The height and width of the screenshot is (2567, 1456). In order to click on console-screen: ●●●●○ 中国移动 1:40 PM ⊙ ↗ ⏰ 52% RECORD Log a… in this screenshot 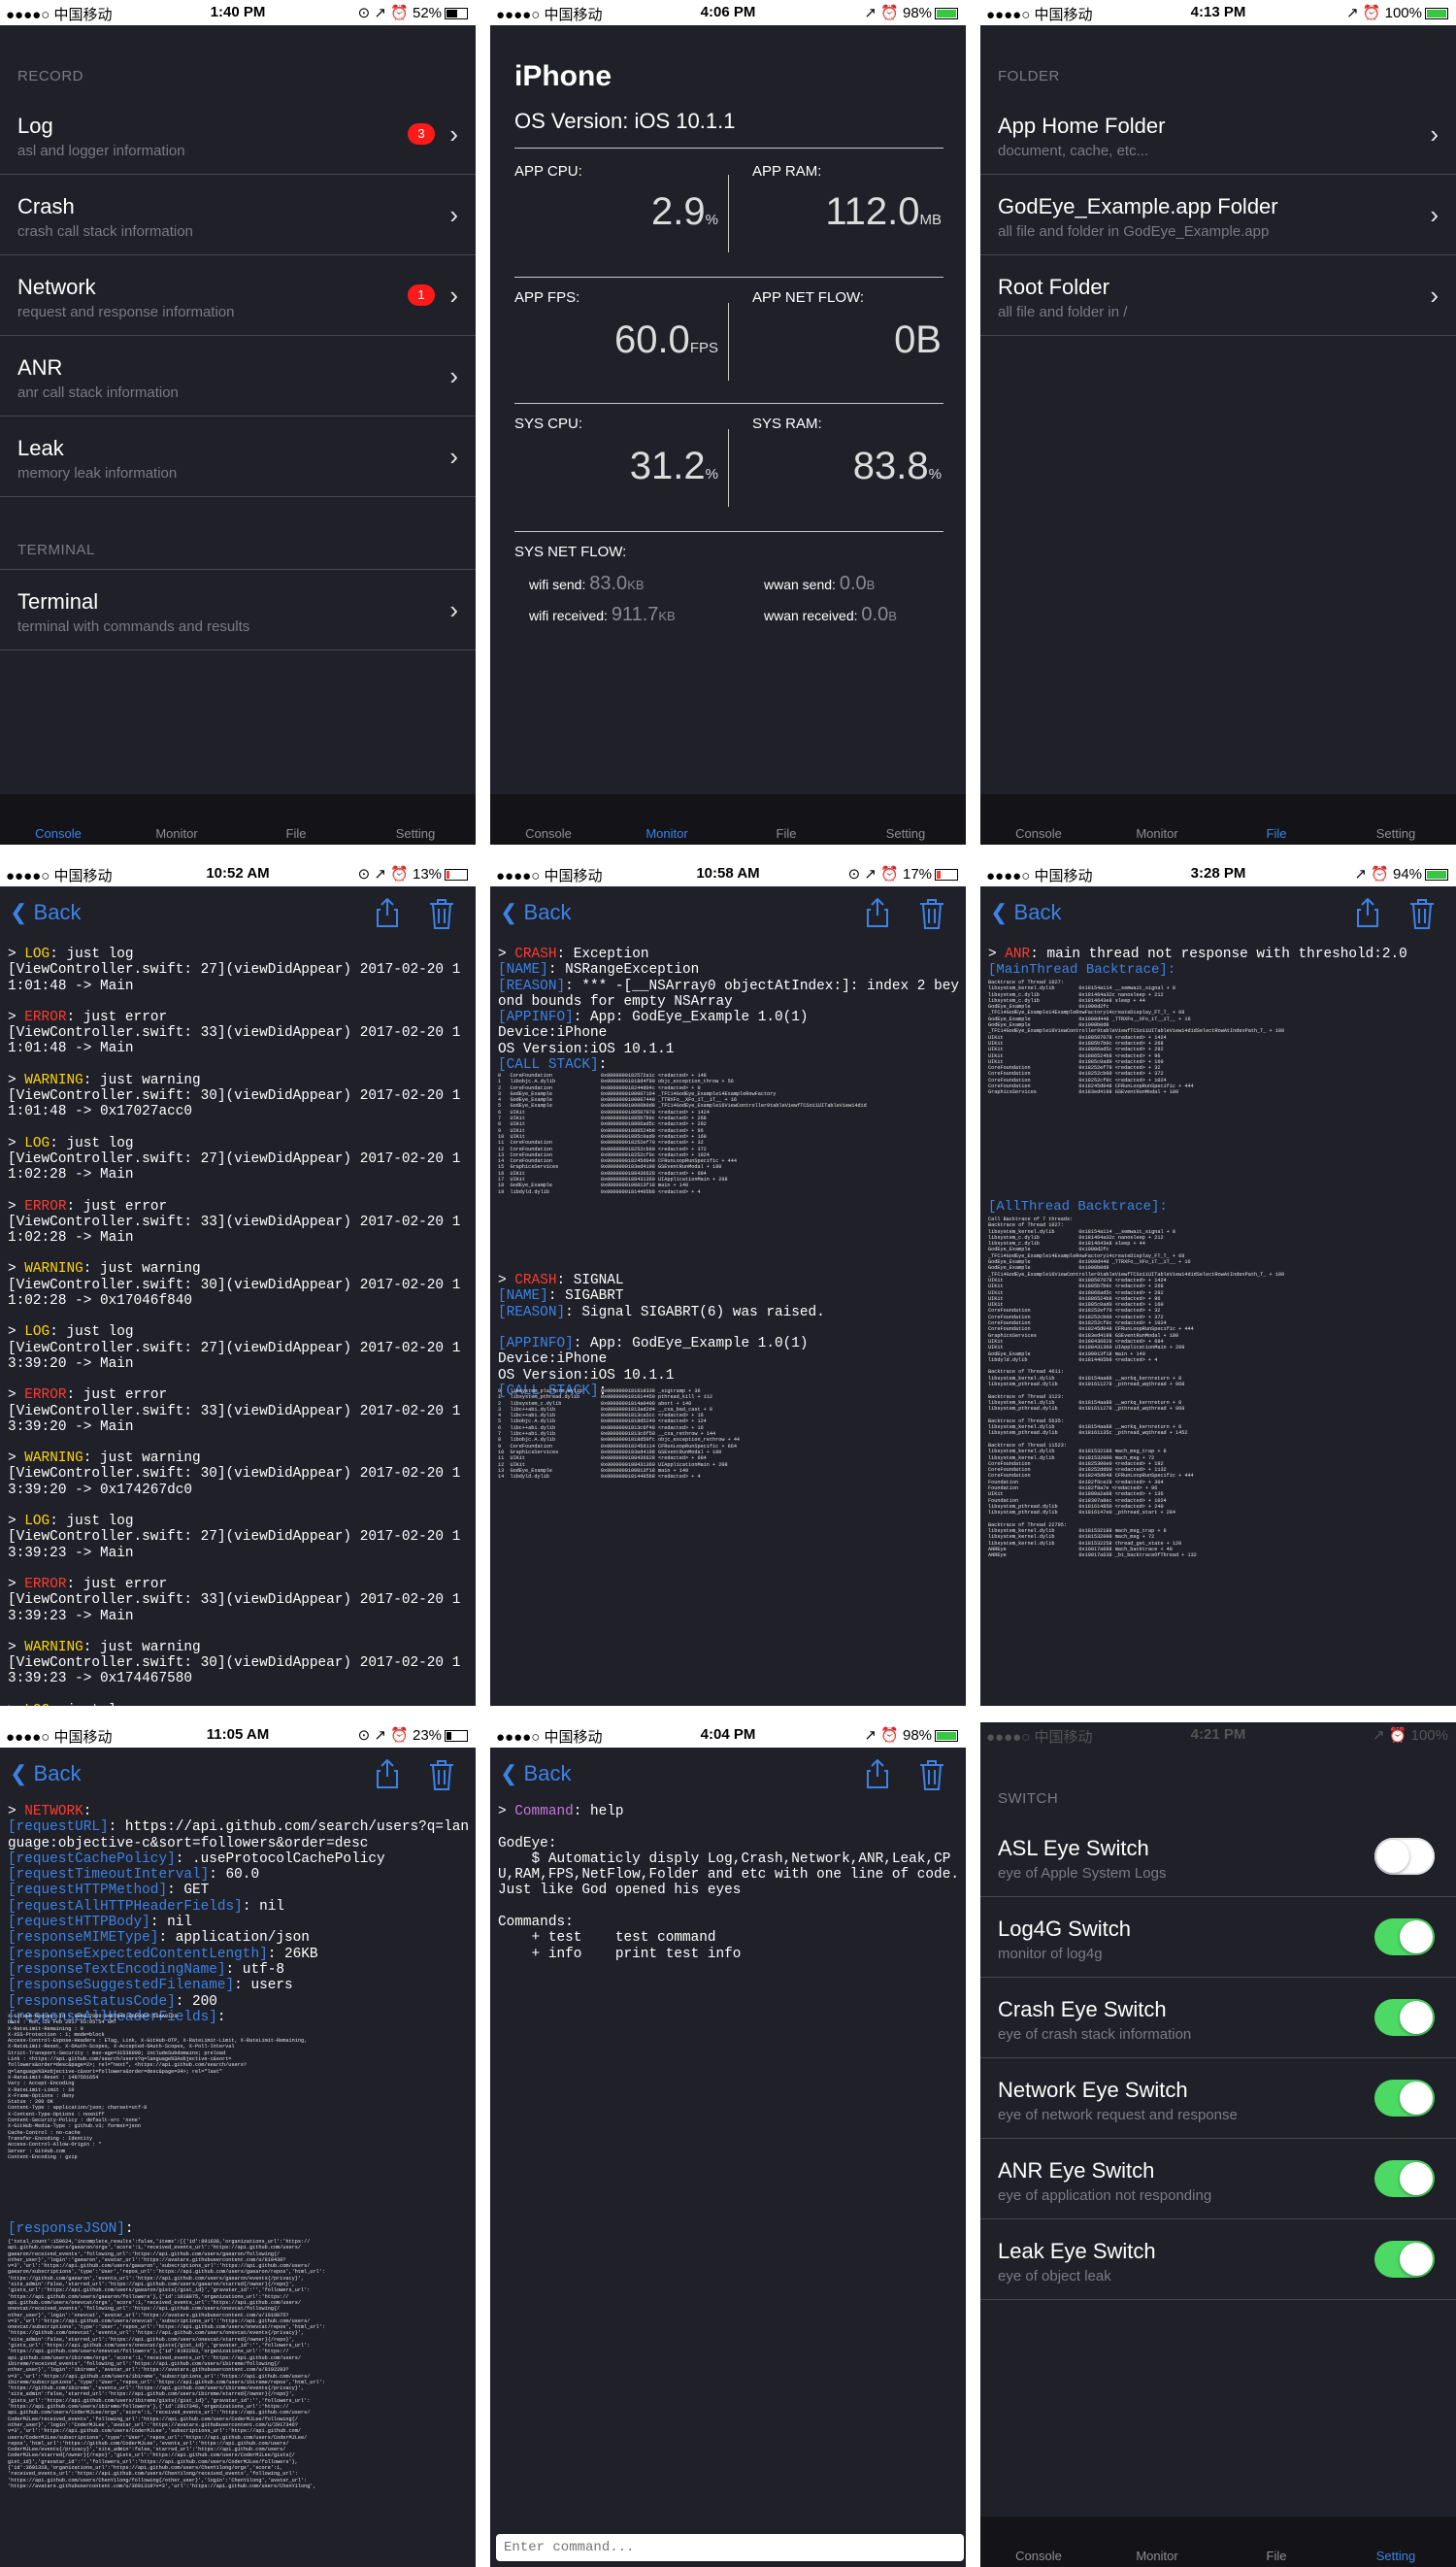, I will do `click(238, 422)`.